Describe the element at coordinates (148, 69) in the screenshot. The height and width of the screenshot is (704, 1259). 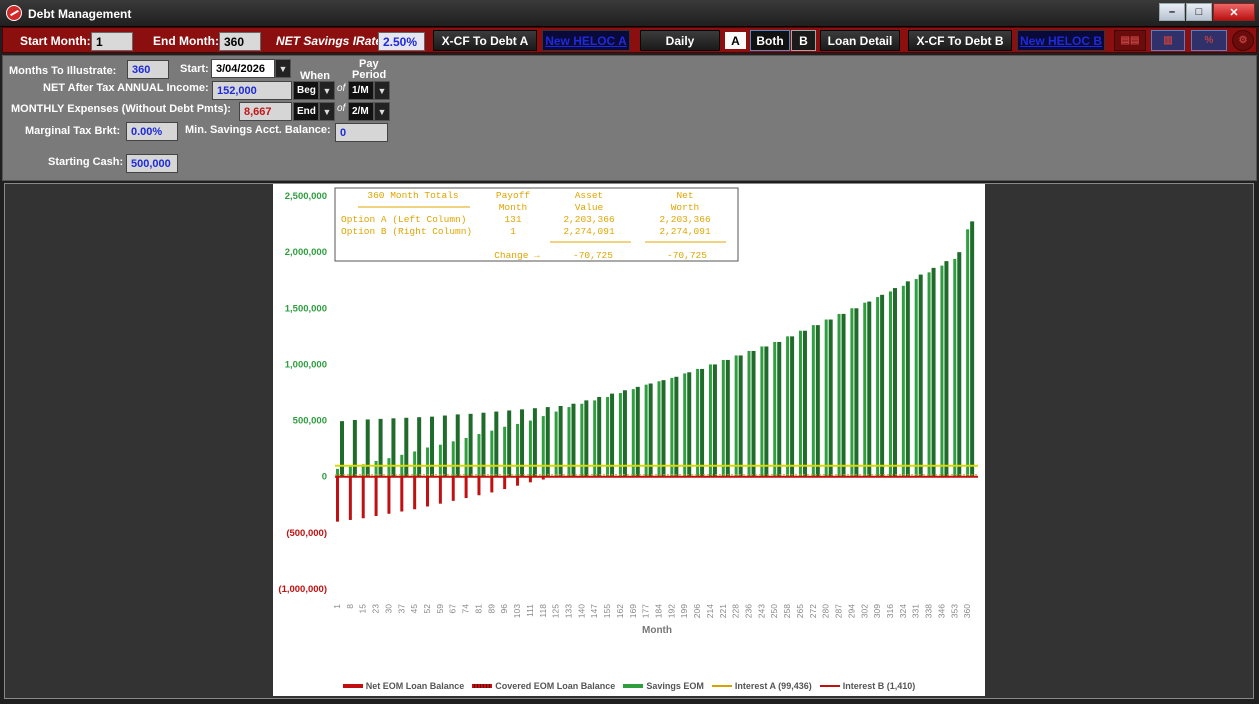
I see `months-input: 360` at that location.